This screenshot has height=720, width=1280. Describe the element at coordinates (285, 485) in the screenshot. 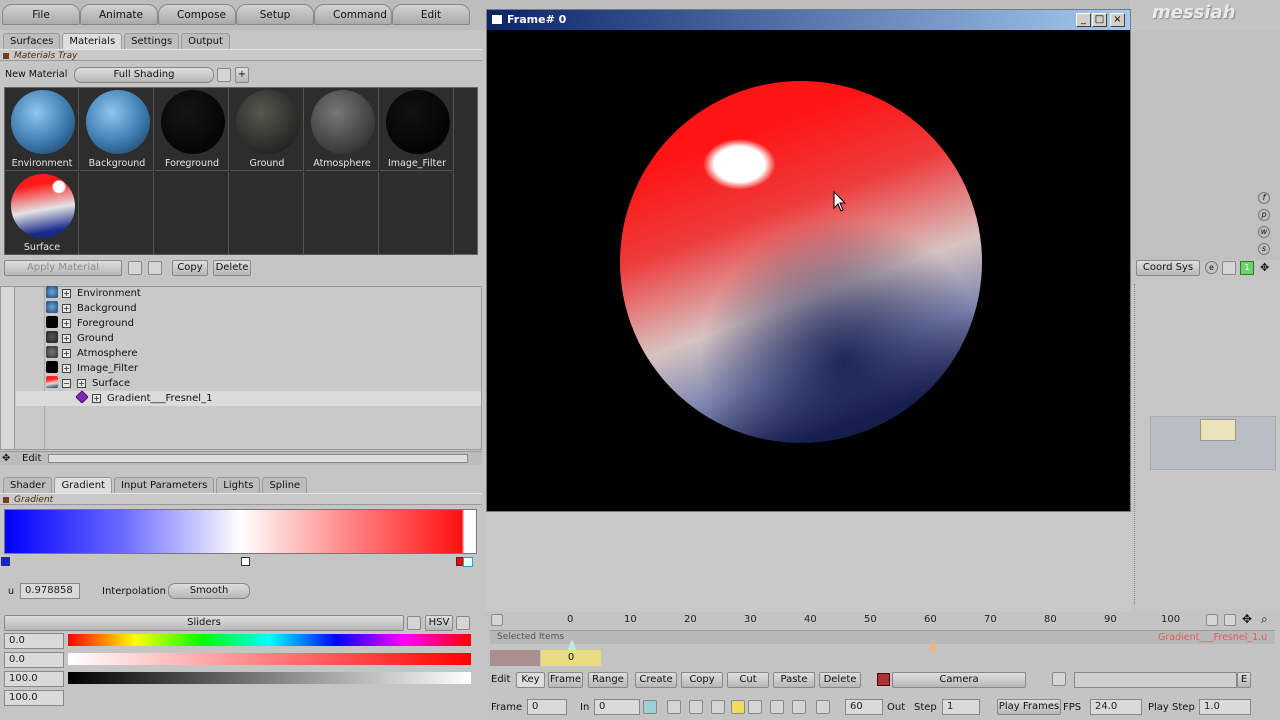

I see `tab-spline: Spline` at that location.